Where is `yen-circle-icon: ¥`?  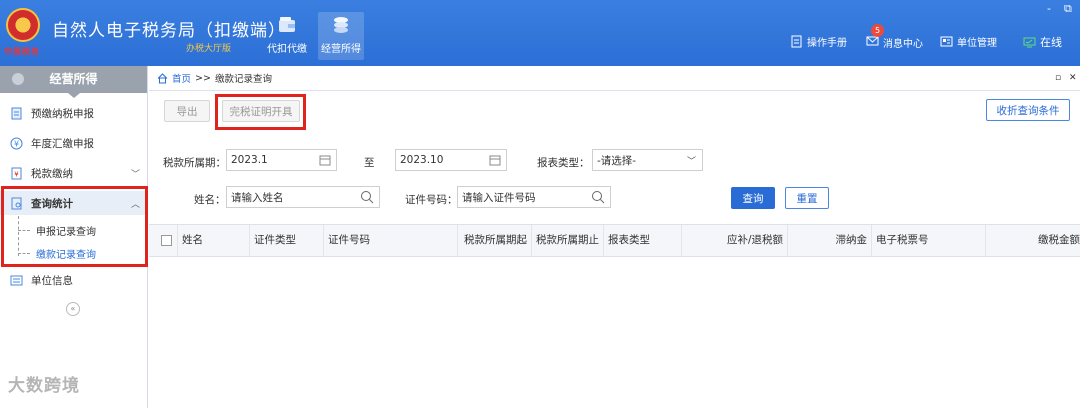
yen-circle-icon: ¥ is located at coordinates (16, 143).